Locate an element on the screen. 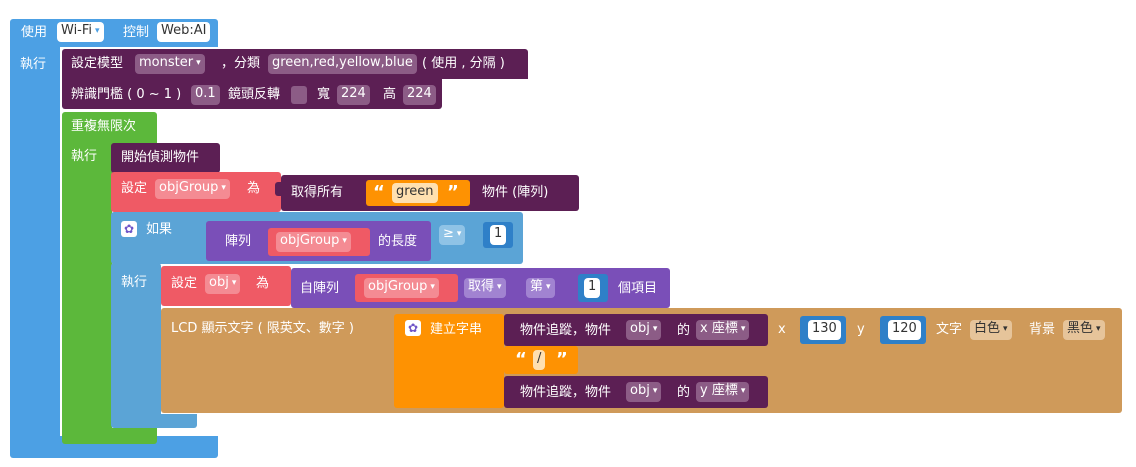 Image resolution: width=1136 pixels, height=467 pixels. connection-dropdown: Wi-Fi ▾ is located at coordinates (80, 32).